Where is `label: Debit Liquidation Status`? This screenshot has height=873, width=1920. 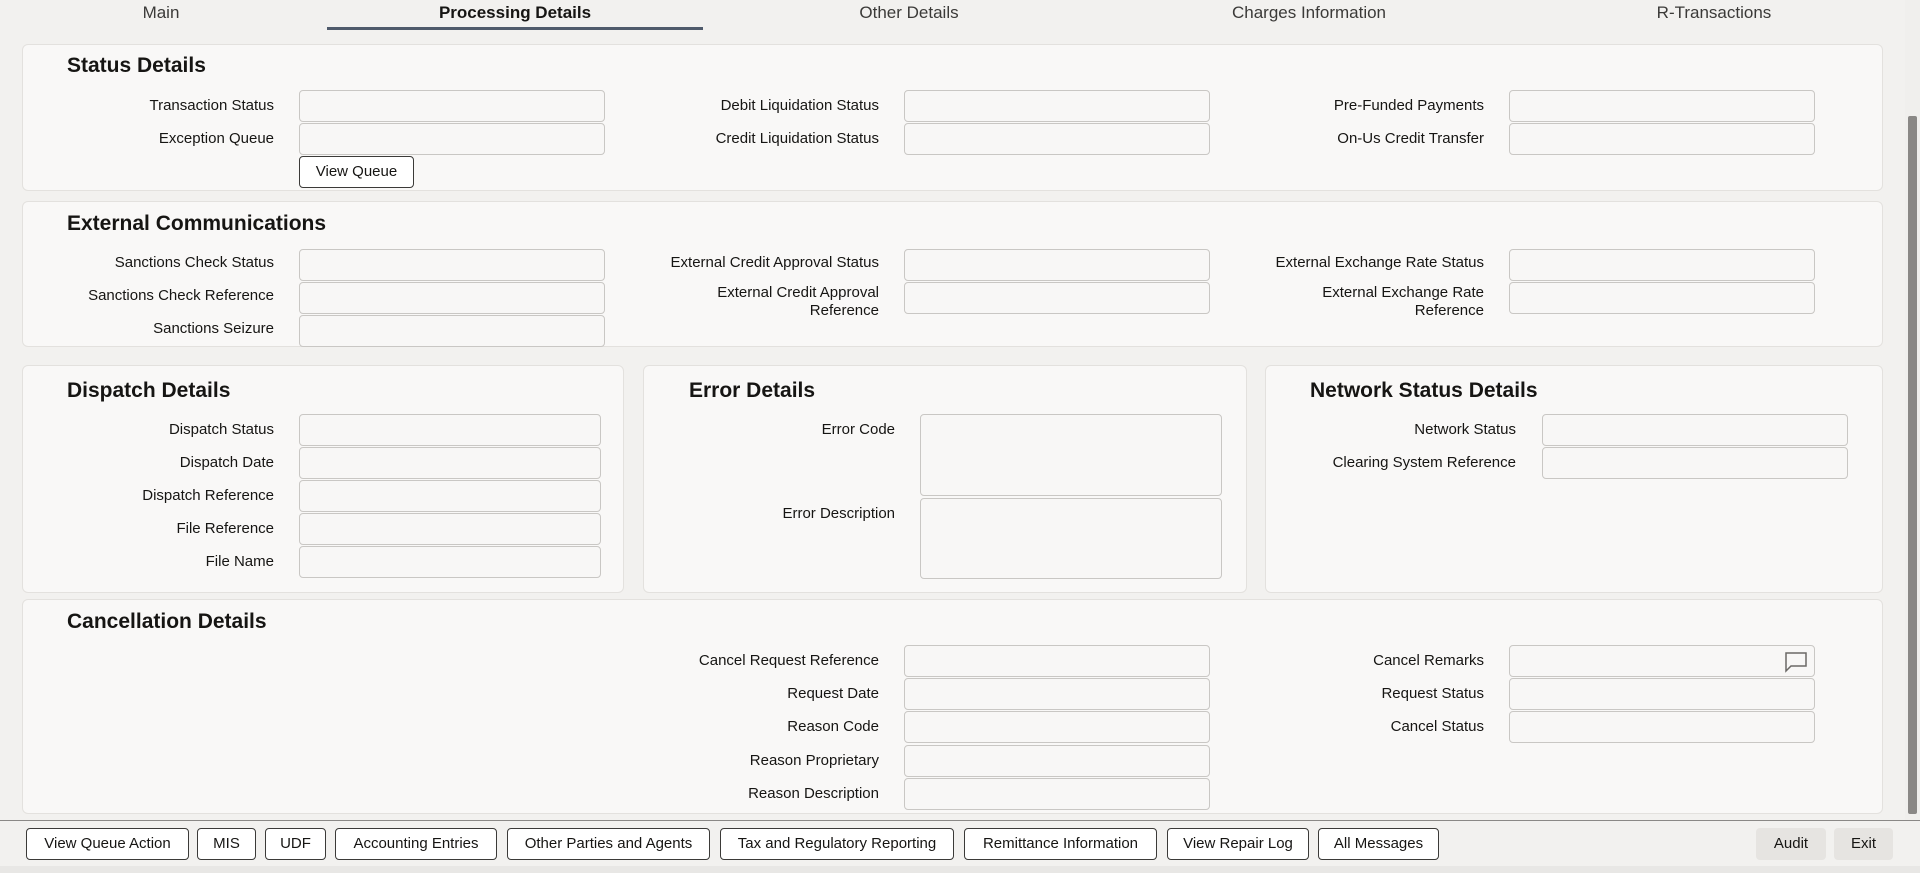 label: Debit Liquidation Status is located at coordinates (799, 105).